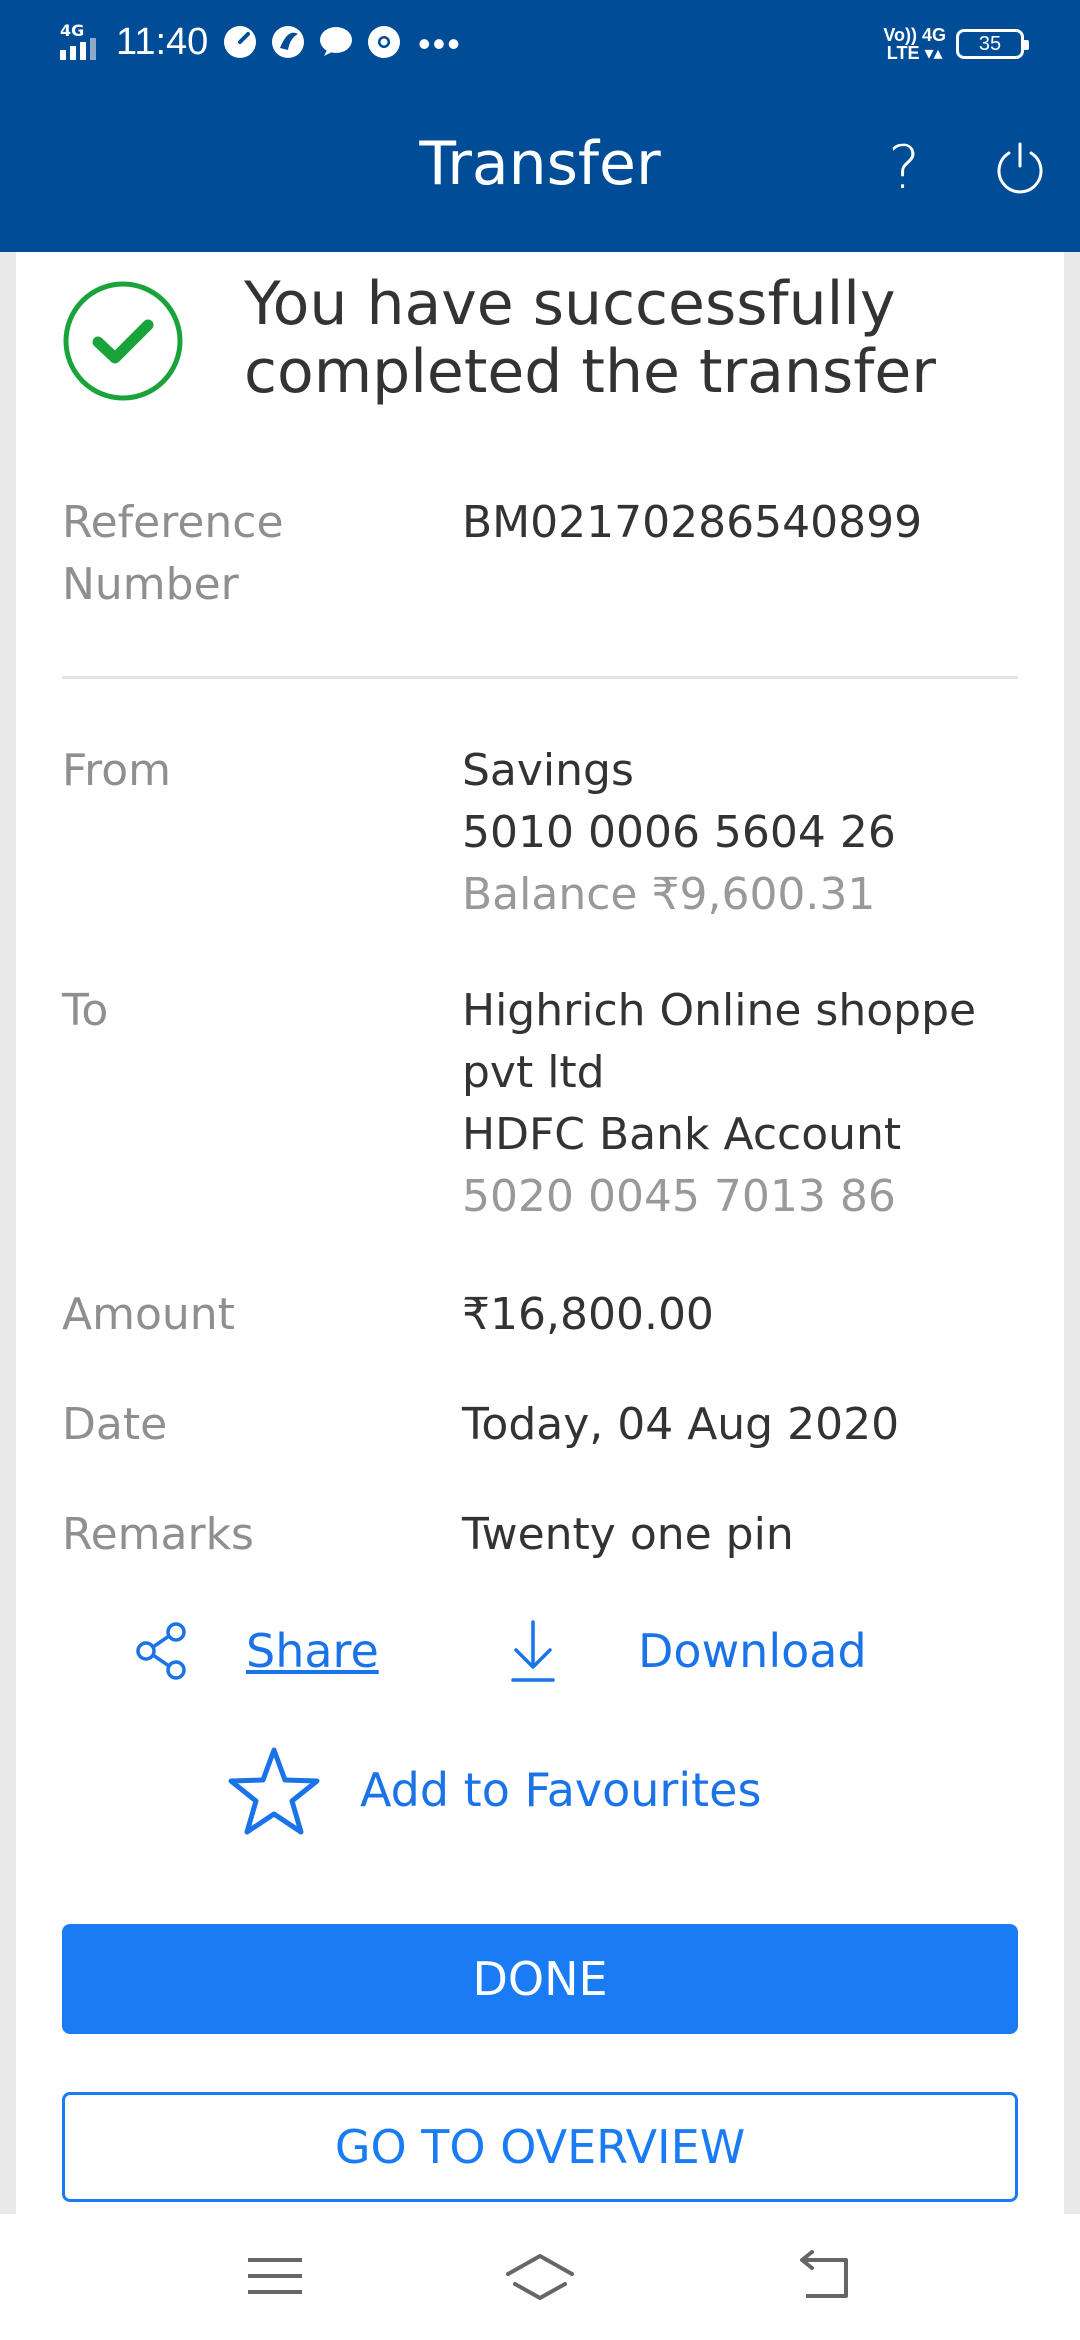  Describe the element at coordinates (681, 1424) in the screenshot. I see `date-value: Today, 04 Aug 2020` at that location.